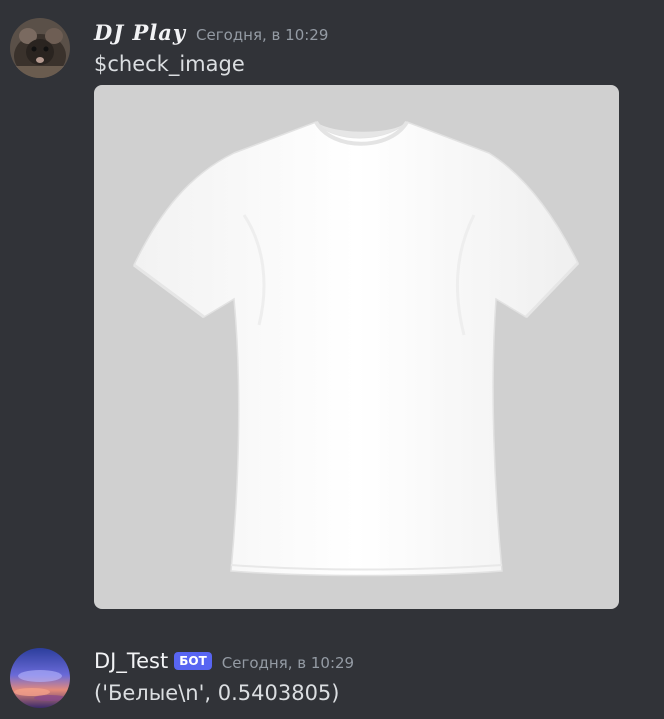  Describe the element at coordinates (217, 693) in the screenshot. I see `message-text: ('Белые\n', 0.5403805)` at that location.